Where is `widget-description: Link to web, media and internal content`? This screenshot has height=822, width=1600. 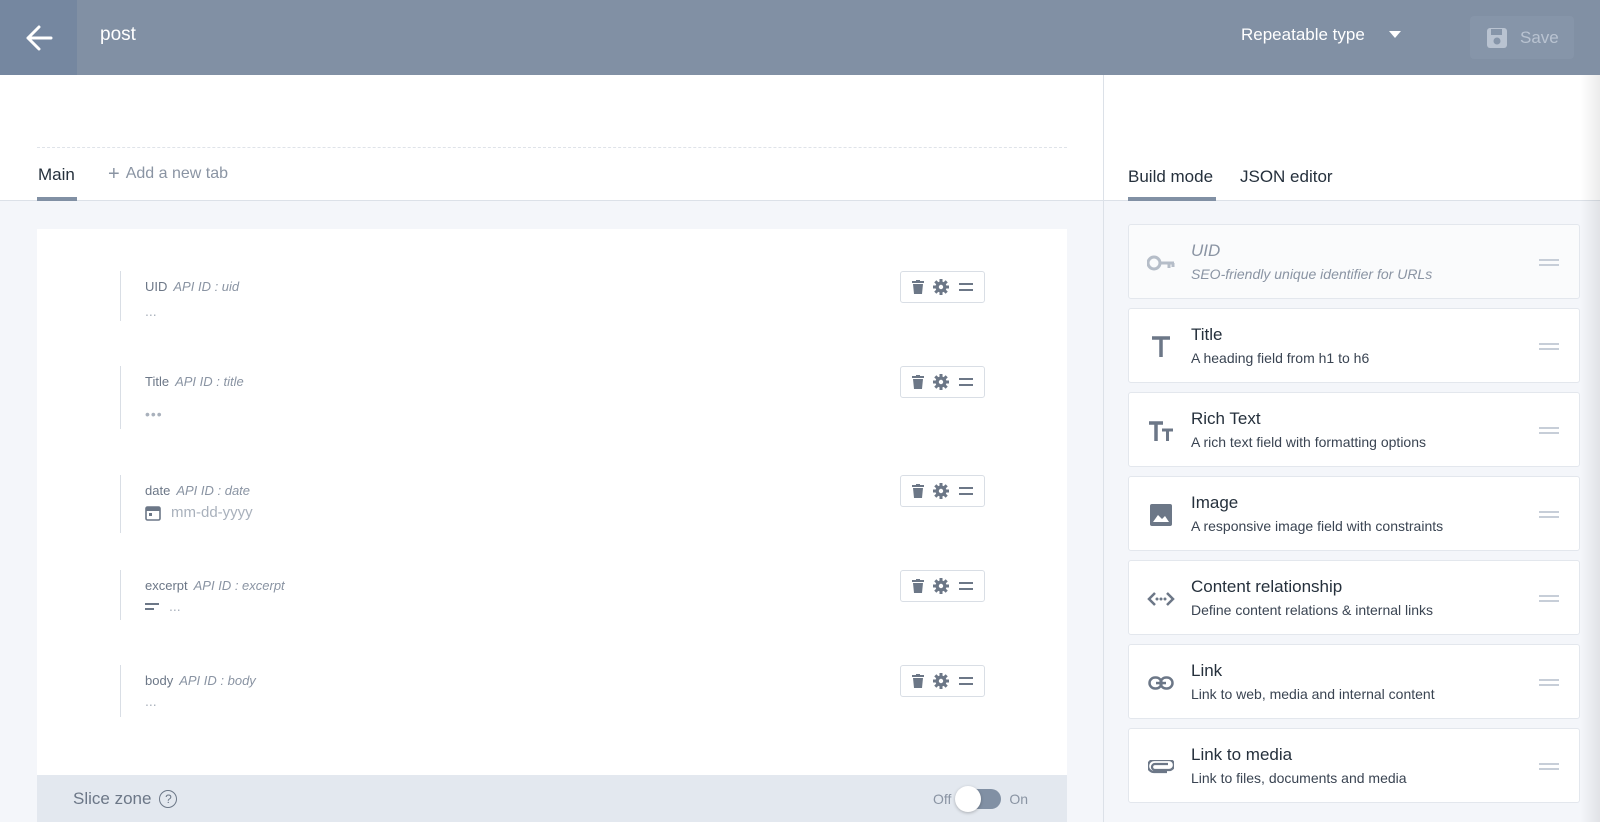 widget-description: Link to web, media and internal content is located at coordinates (1313, 694).